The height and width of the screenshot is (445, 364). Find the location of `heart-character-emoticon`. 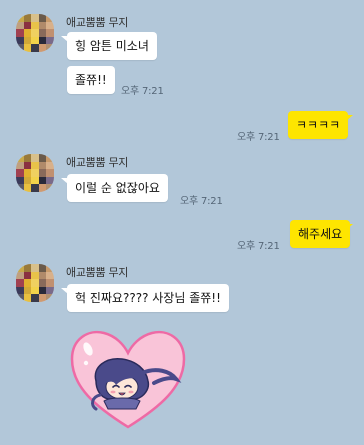

heart-character-emoticon is located at coordinates (128, 378).